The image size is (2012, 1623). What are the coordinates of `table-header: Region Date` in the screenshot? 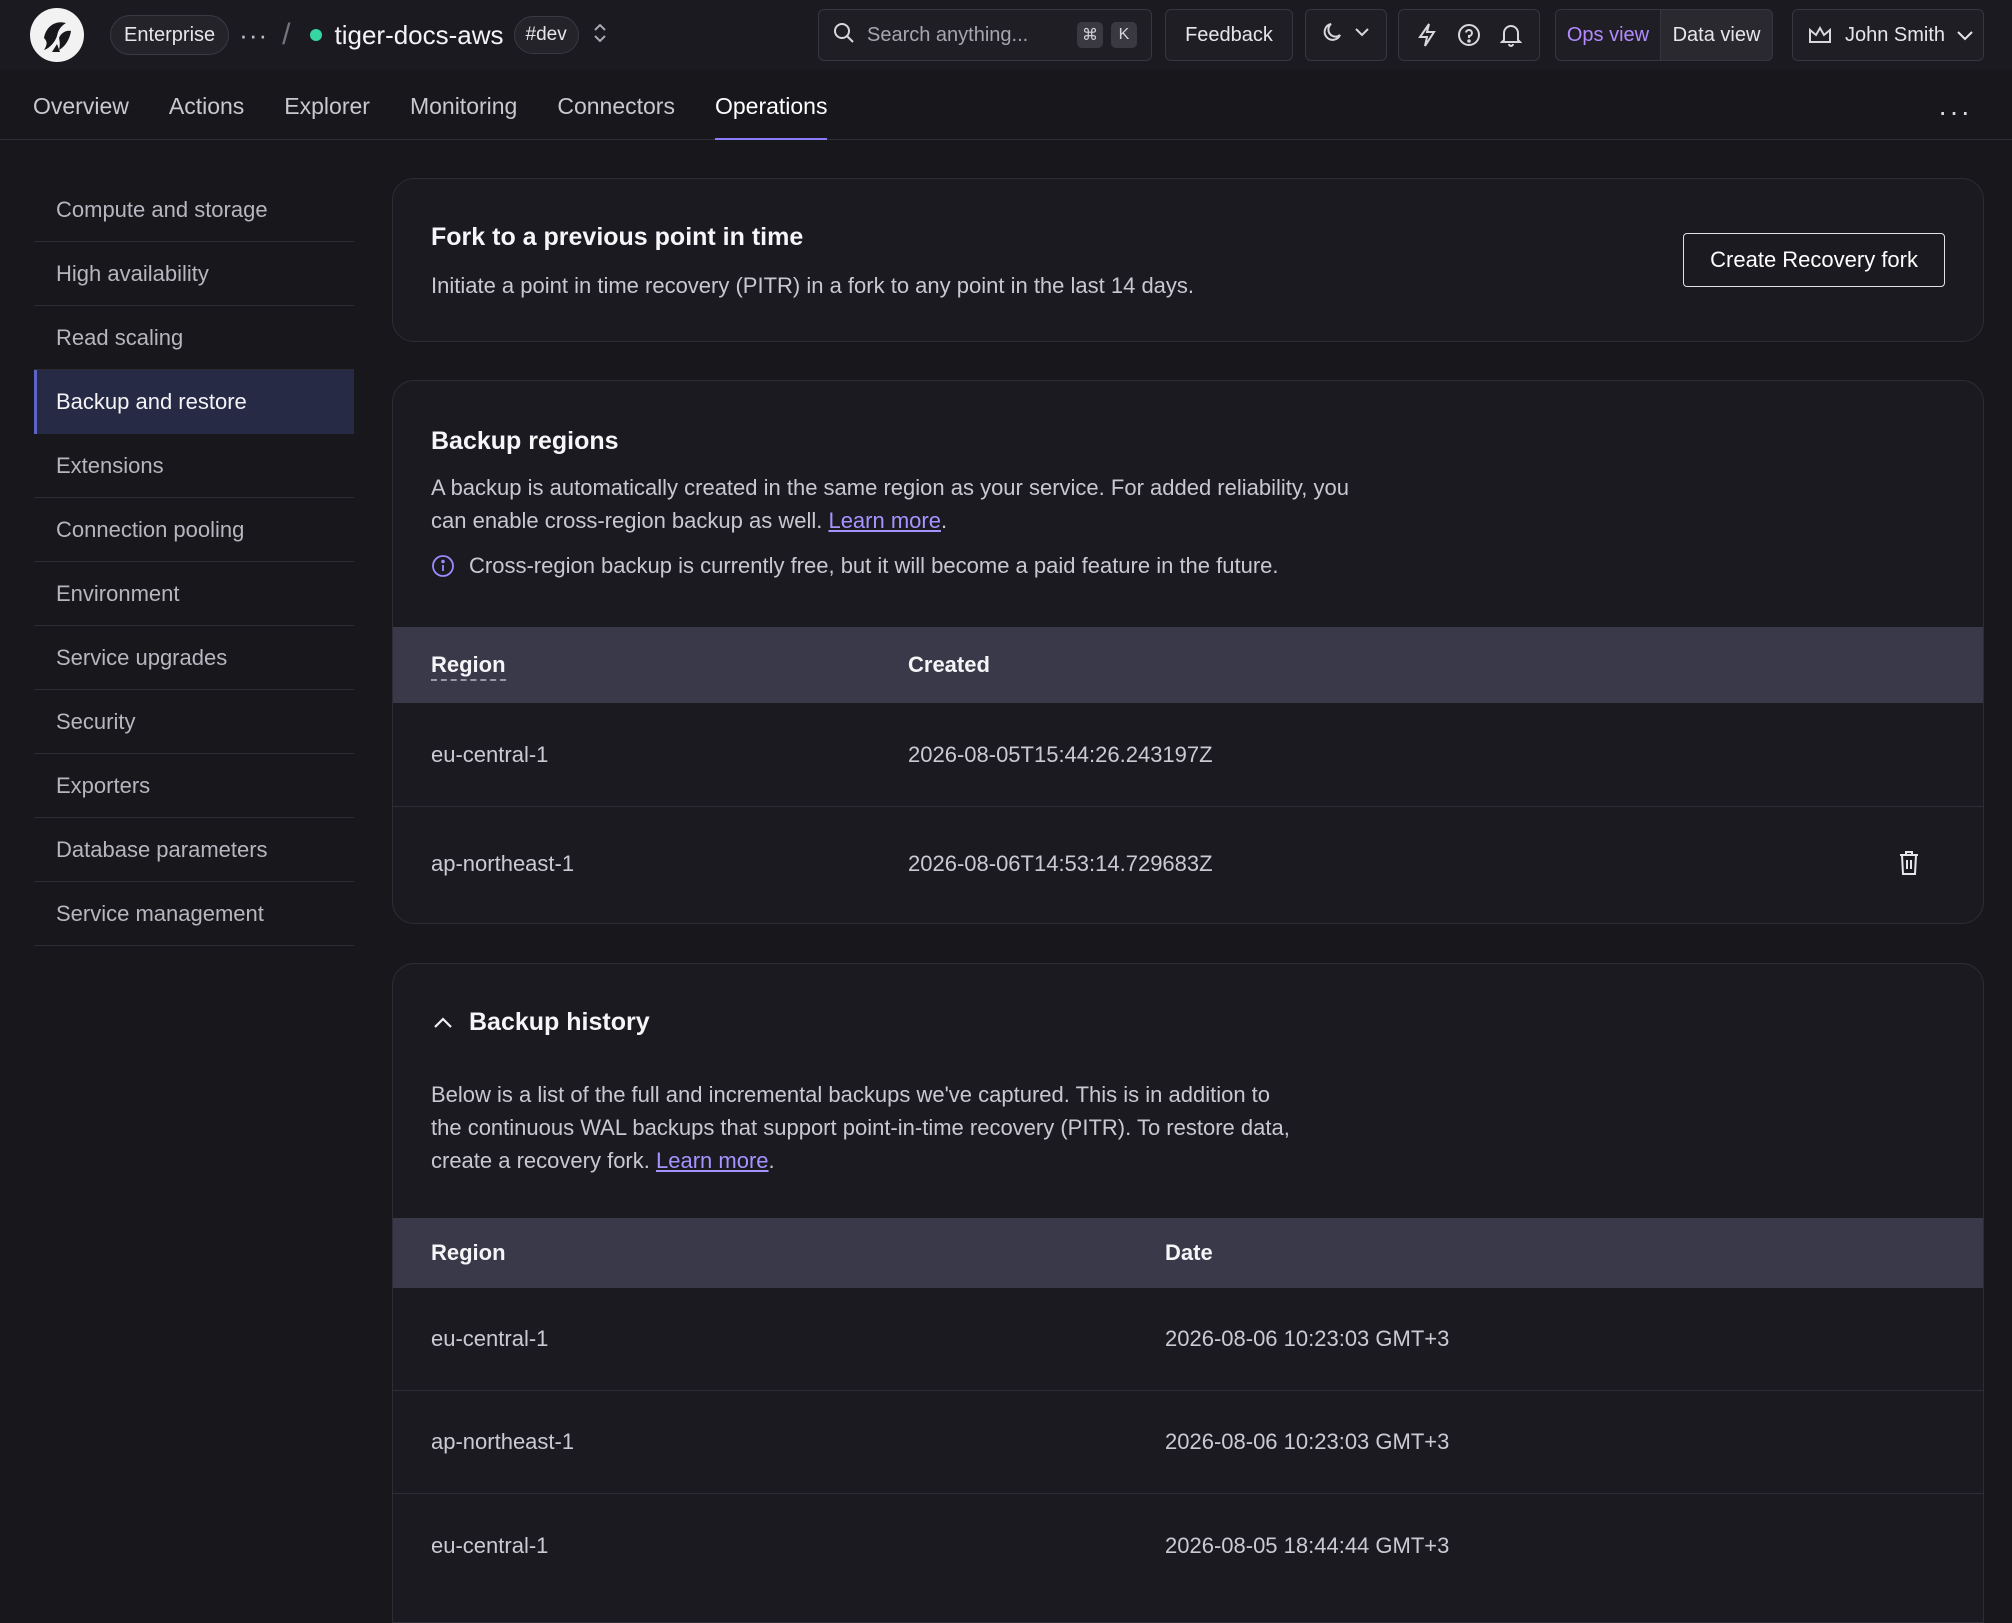 It's located at (1188, 1253).